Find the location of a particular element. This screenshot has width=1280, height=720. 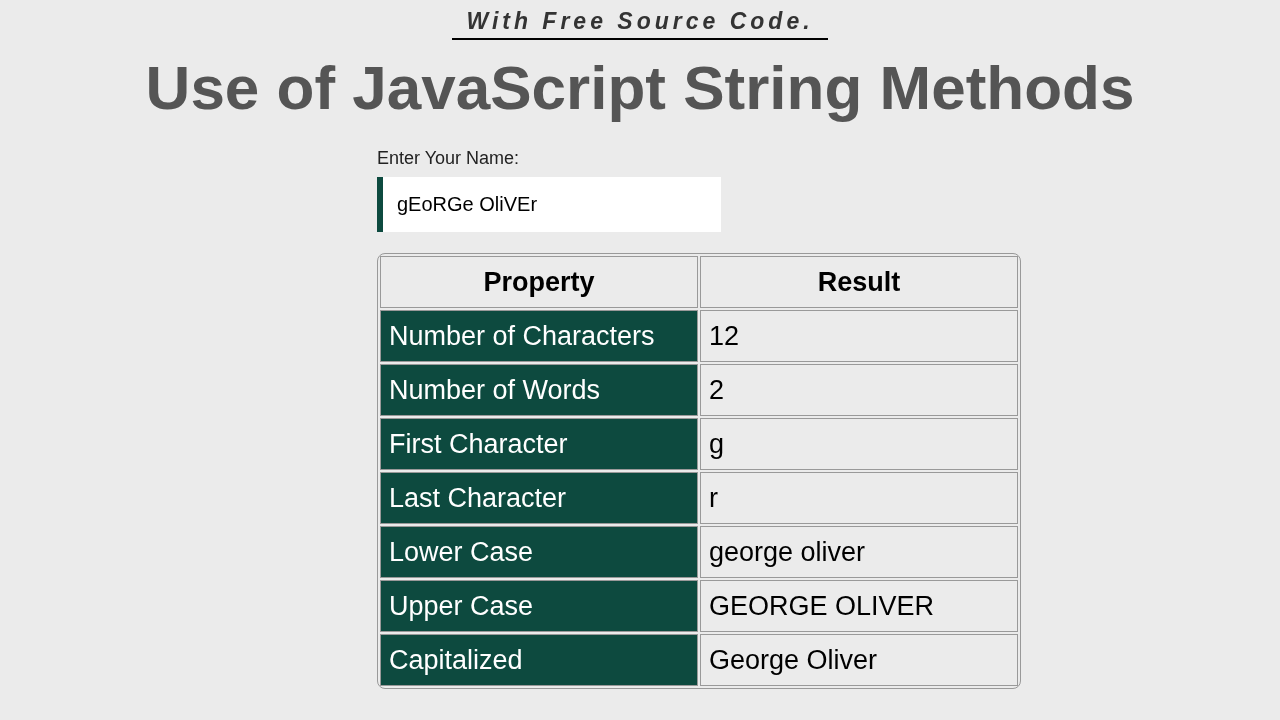

name-input-field: gEoRGe OliVEr is located at coordinates (549, 204).